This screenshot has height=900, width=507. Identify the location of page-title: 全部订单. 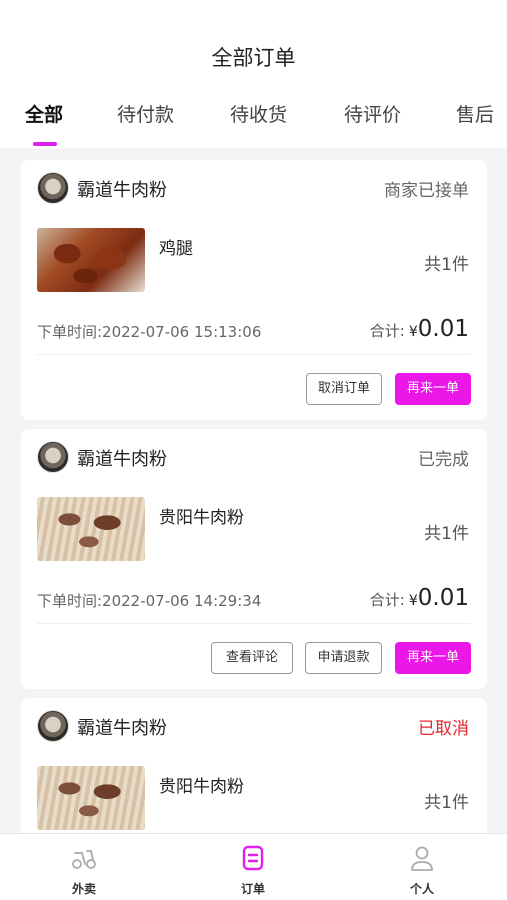
(253, 58).